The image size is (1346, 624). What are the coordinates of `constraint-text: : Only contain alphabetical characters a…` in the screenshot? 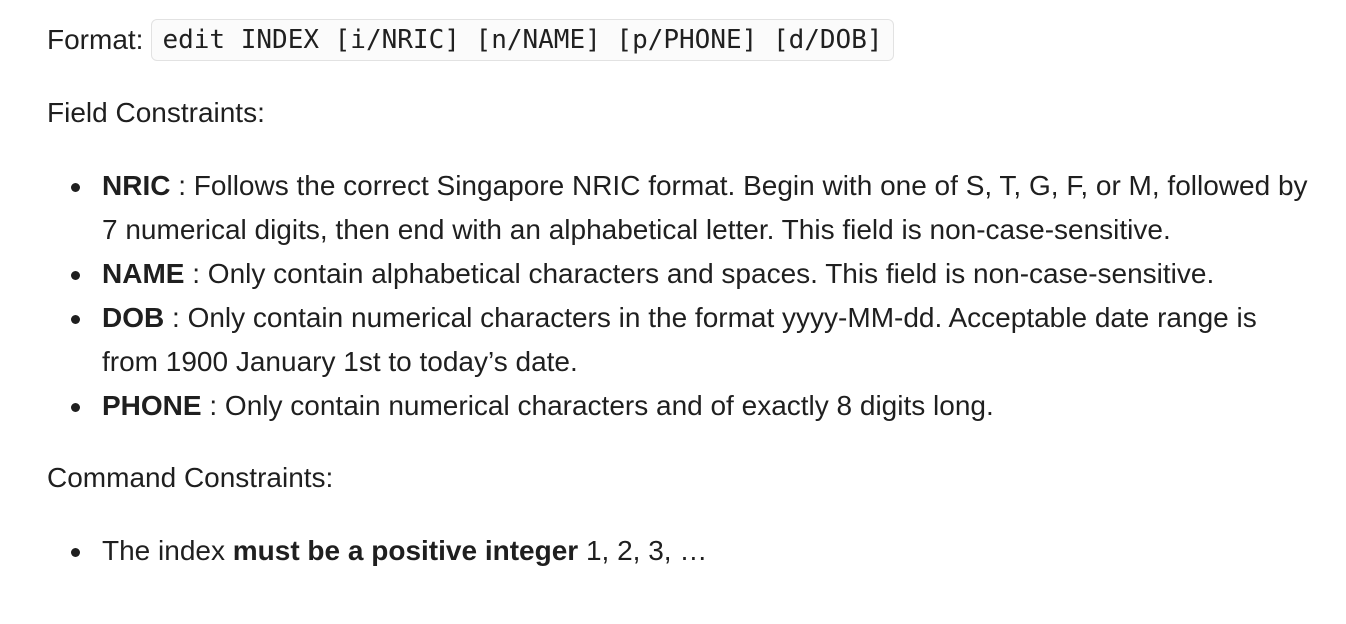 It's located at (699, 273).